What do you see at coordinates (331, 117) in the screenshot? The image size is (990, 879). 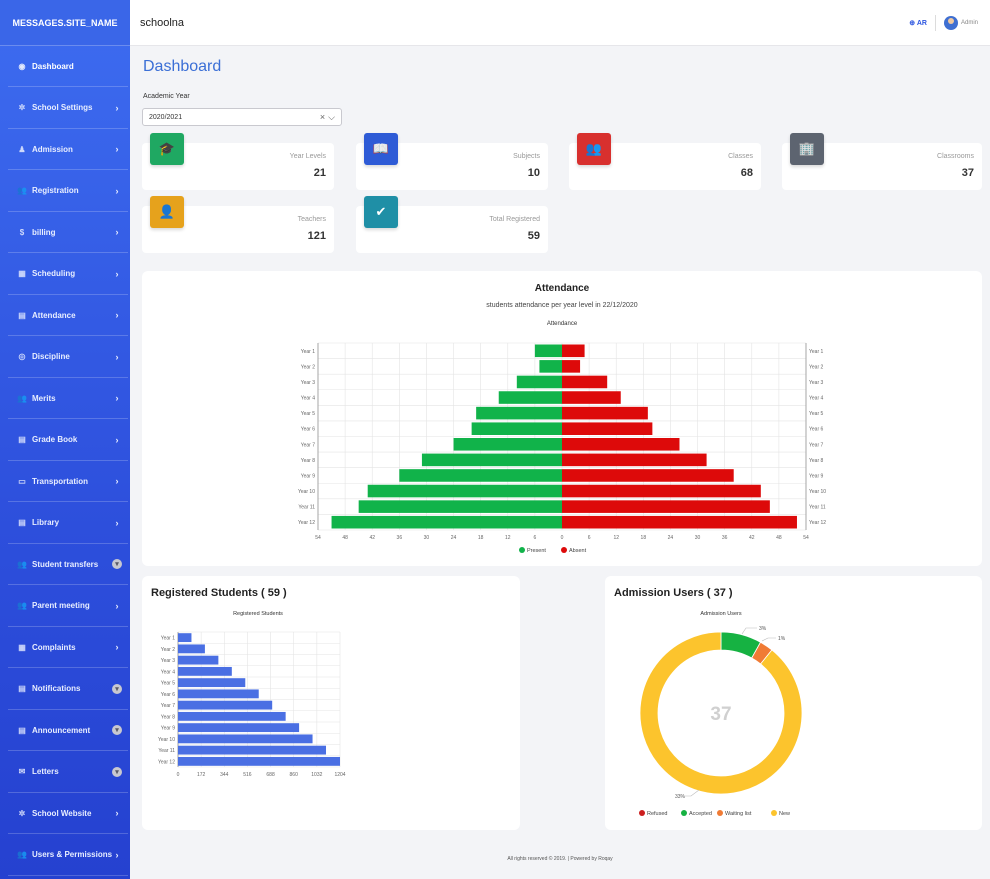 I see `chevron-down-icon: ⌵` at bounding box center [331, 117].